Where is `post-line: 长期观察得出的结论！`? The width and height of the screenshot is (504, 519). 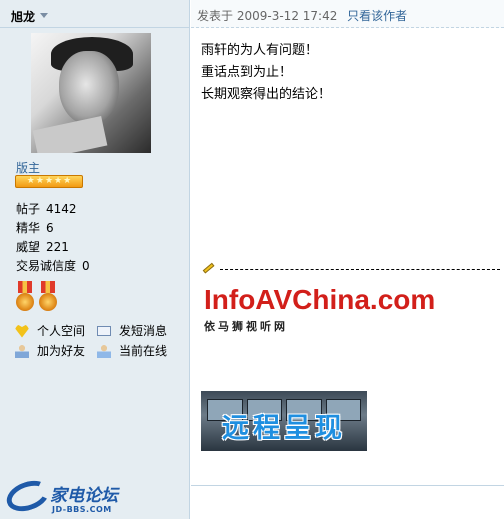
post-line: 长期观察得出的结论！ is located at coordinates (266, 94).